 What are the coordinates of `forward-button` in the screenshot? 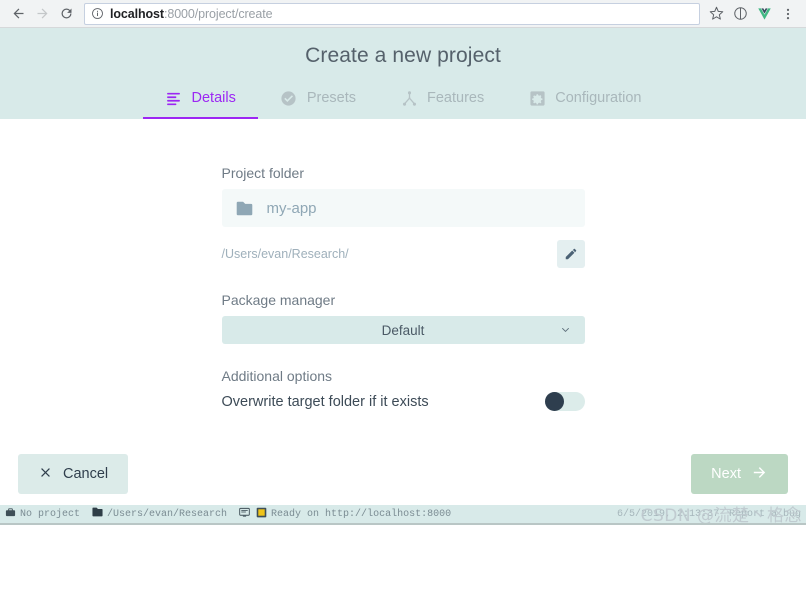 It's located at (42, 14).